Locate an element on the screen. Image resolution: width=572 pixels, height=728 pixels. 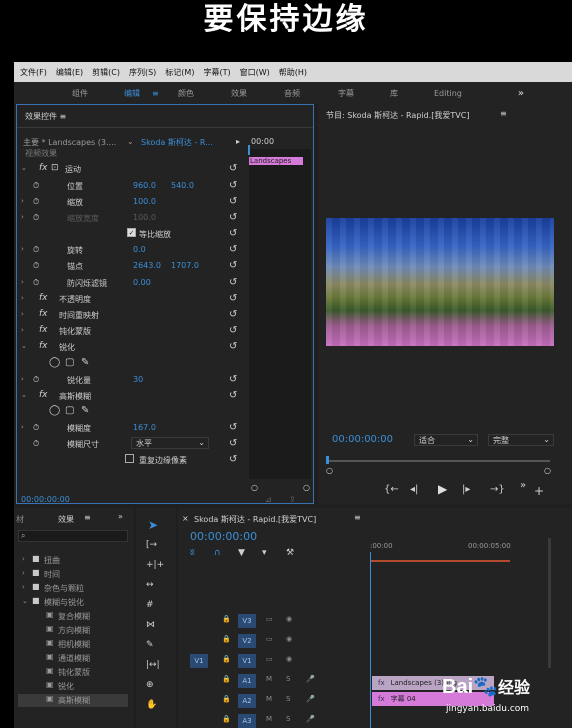
mute-icon: M is located at coordinates (269, 699).